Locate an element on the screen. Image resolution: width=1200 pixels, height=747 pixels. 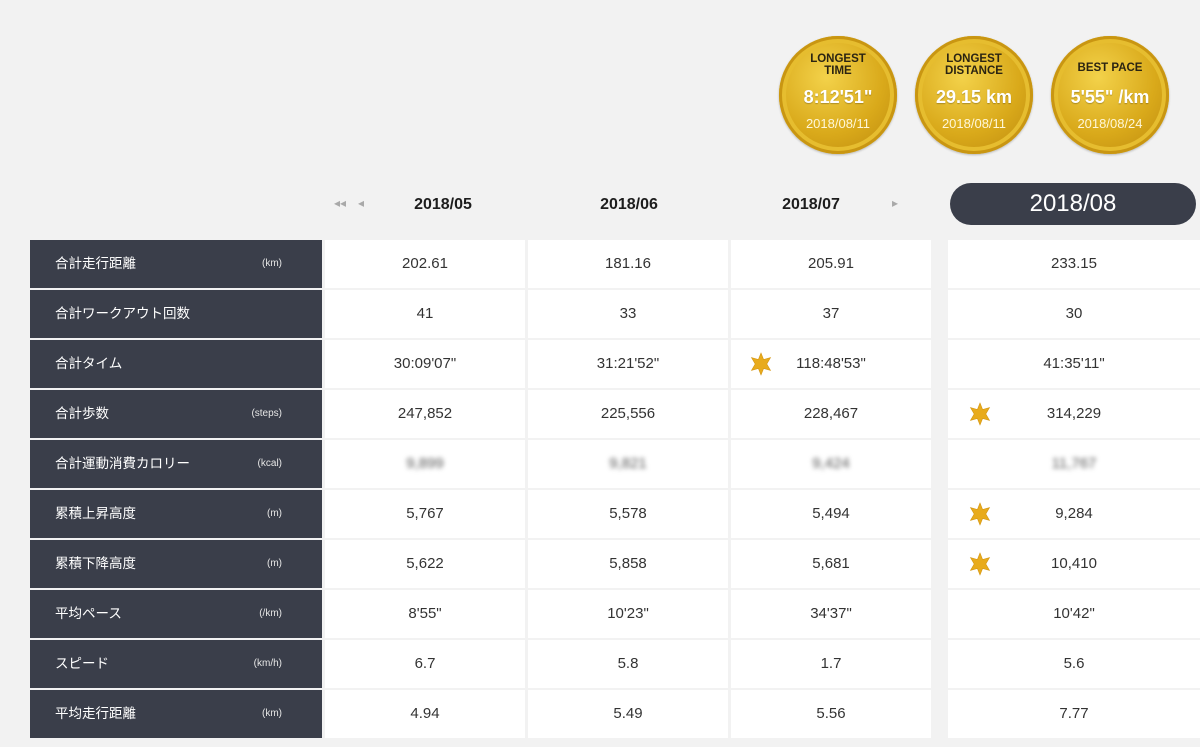
cell-value: 9,899 is located at coordinates (425, 463).